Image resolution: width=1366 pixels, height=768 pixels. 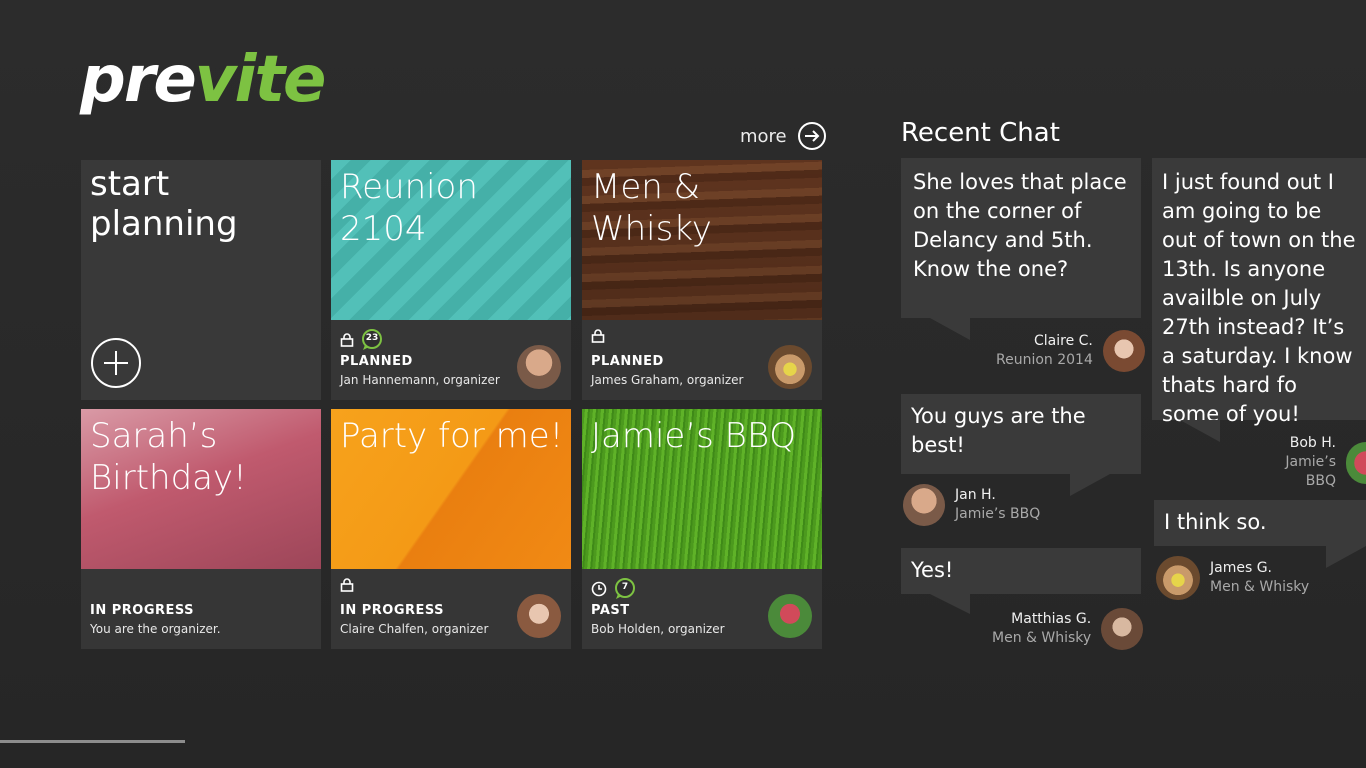 I want to click on event-tile-jamie-bbq: Jamie’s BBQ 7 PAST Bob Holden, organizer, so click(x=702, y=529).